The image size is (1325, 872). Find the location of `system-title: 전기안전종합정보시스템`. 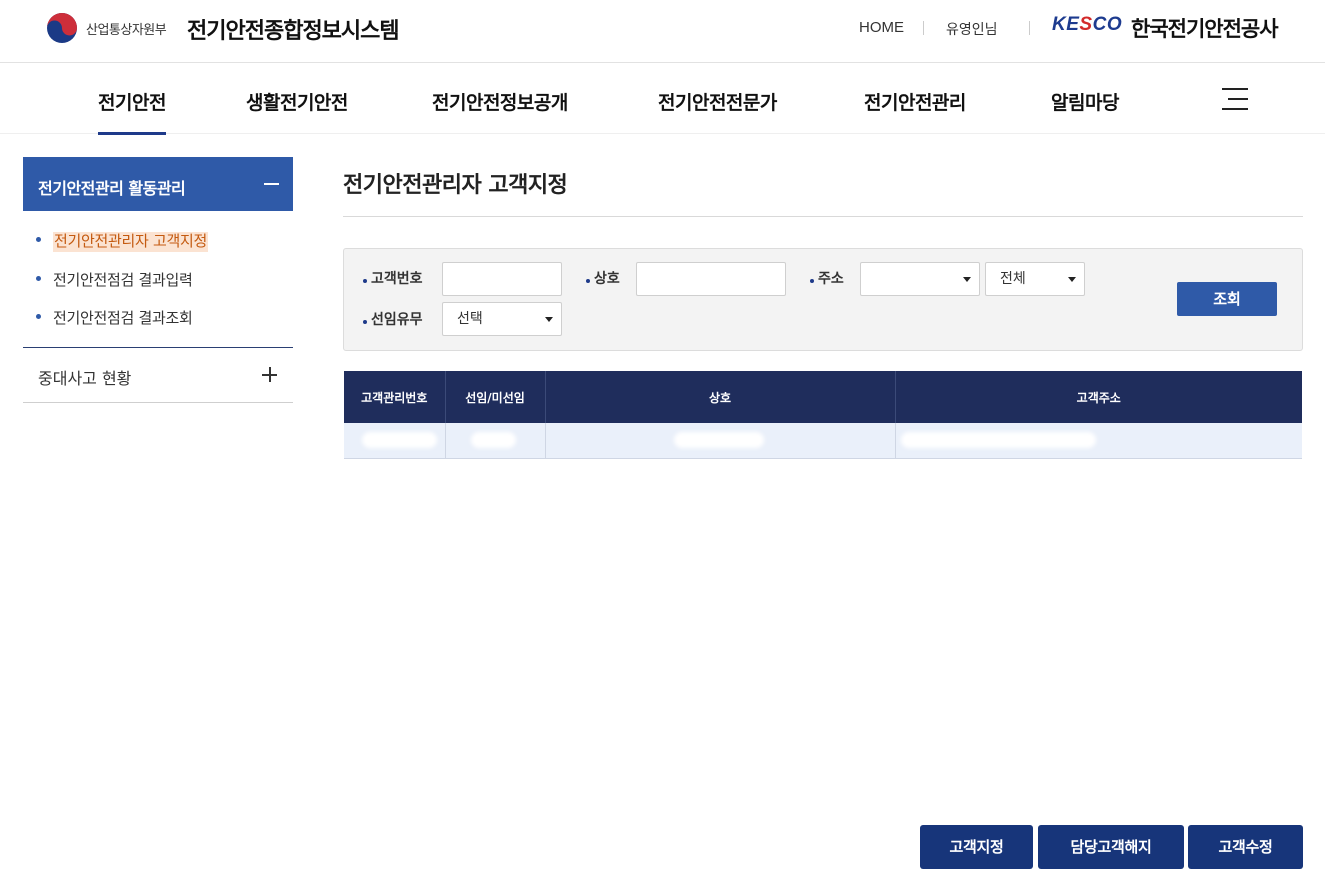

system-title: 전기안전종합정보시스템 is located at coordinates (293, 29).